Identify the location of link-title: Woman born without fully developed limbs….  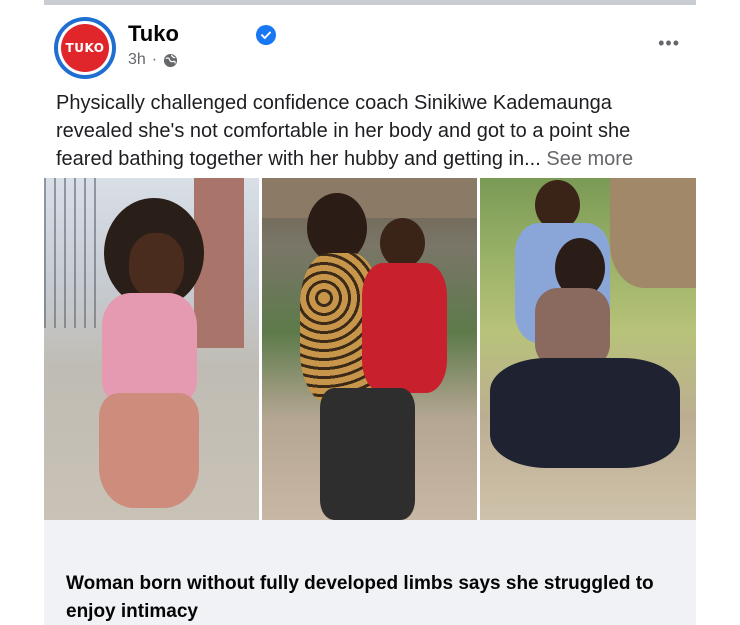
(376, 597).